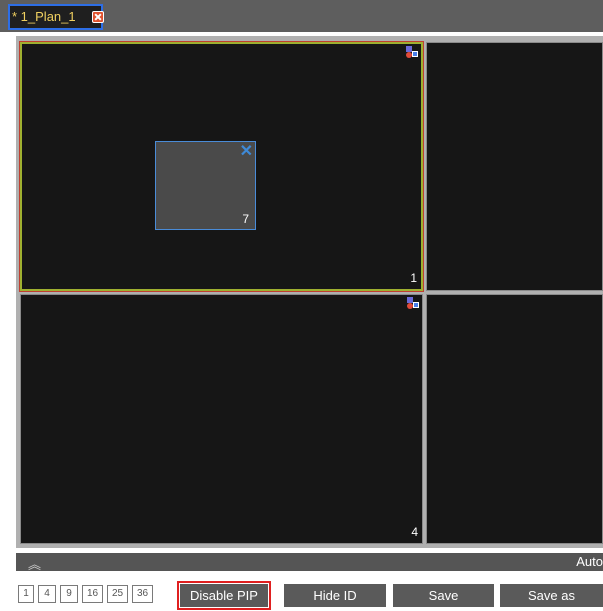 This screenshot has height=611, width=603. I want to click on cell-id: 4, so click(414, 532).